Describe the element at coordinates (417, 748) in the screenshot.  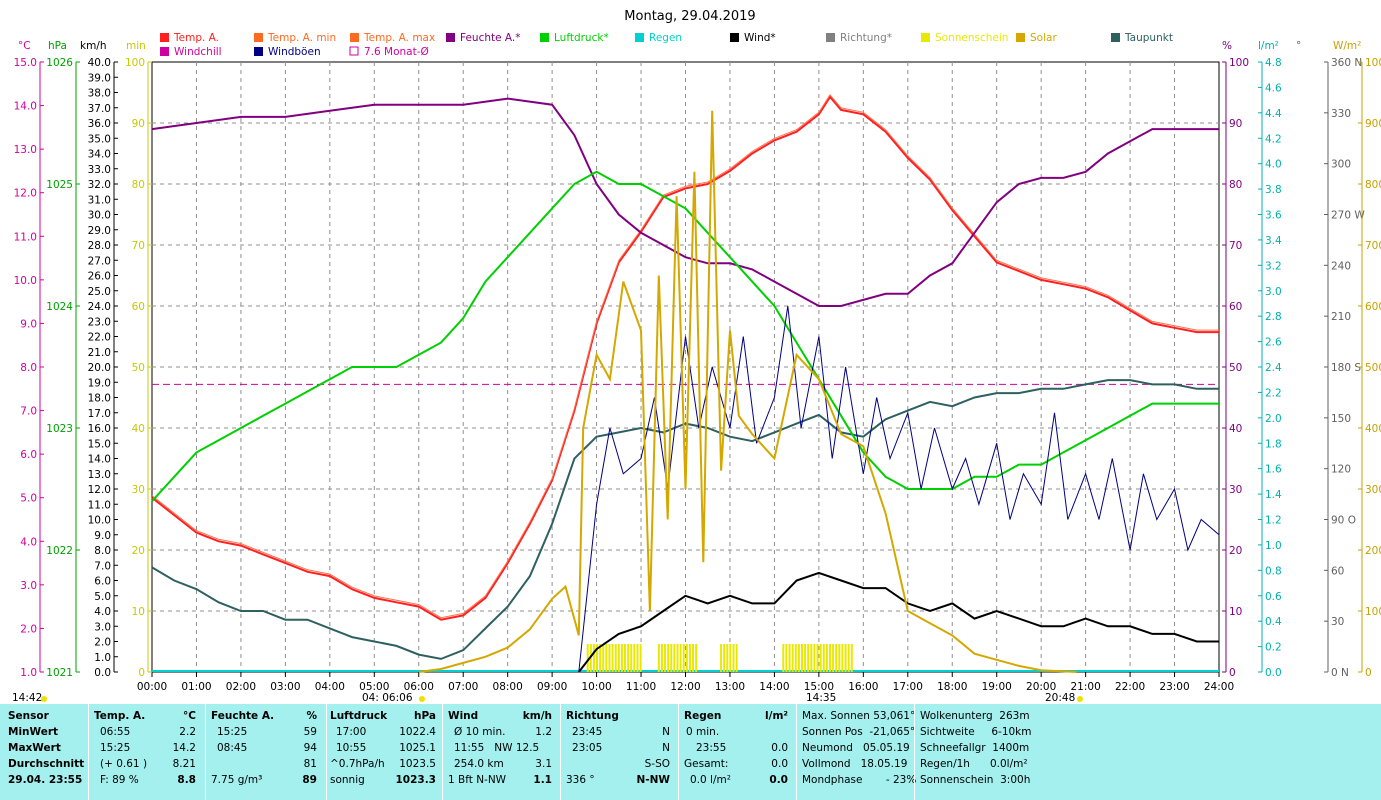
I see `pressure-max-val: 1025.1` at that location.